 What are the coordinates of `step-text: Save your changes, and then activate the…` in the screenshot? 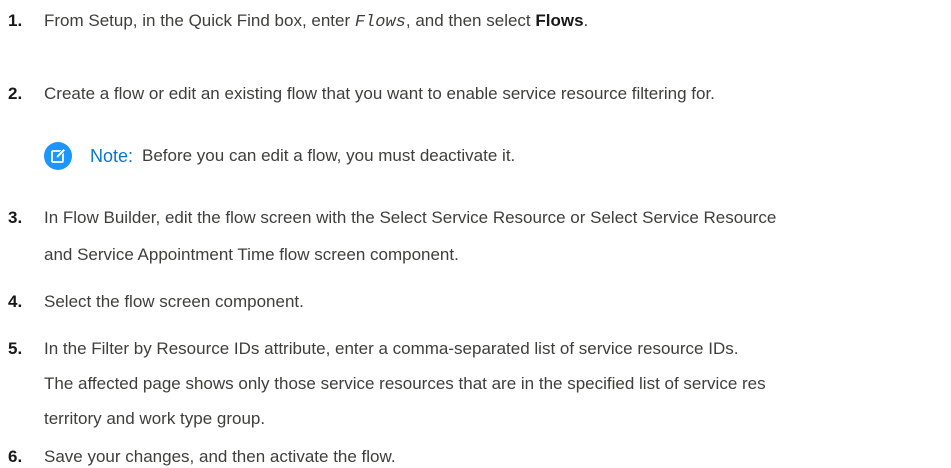 It's located at (220, 456).